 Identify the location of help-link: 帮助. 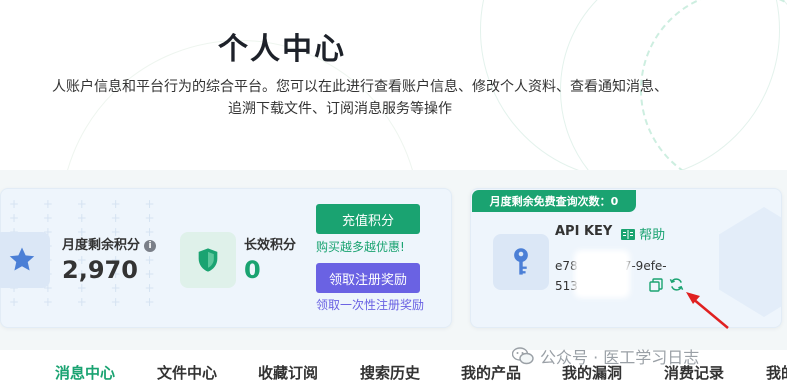
(643, 233).